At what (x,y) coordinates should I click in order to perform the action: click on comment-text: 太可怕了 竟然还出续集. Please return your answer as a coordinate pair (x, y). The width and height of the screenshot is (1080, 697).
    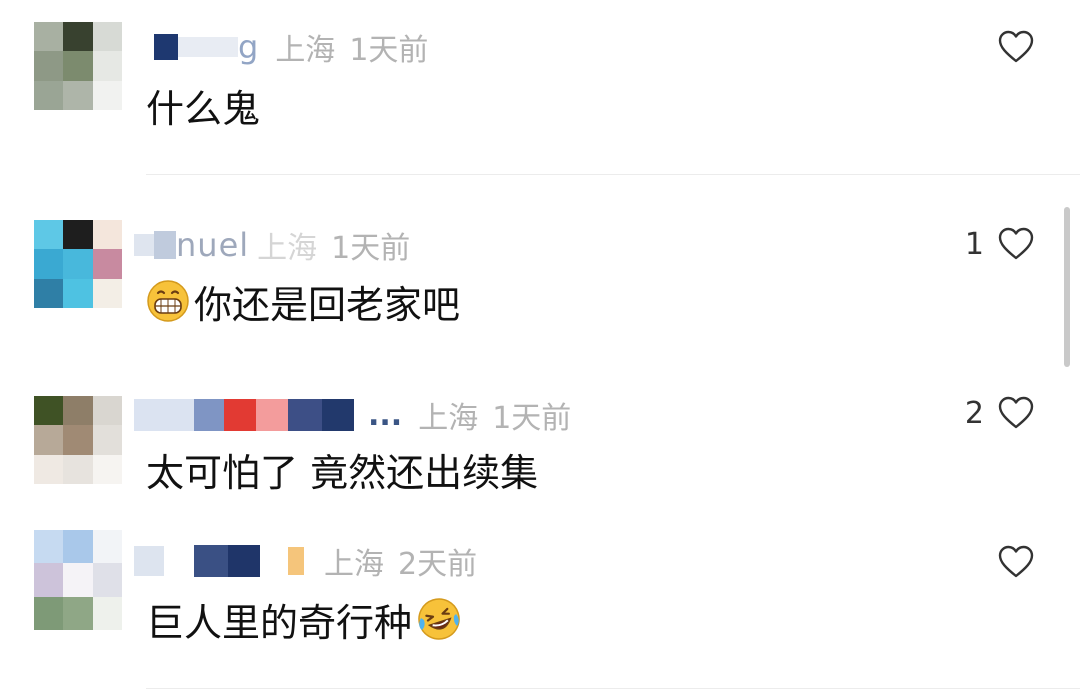
    Looking at the image, I should click on (342, 469).